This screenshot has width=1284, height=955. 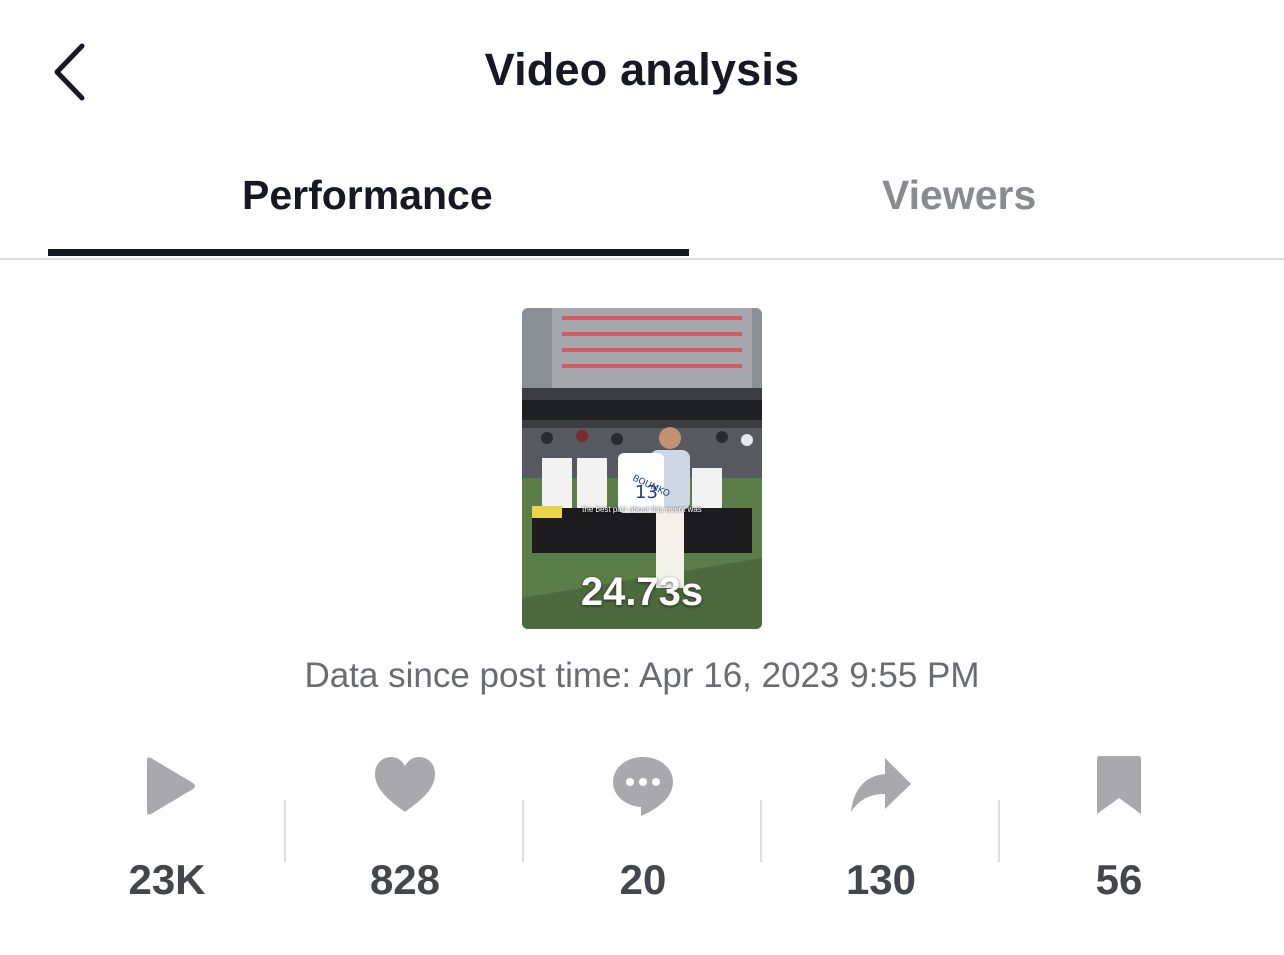 I want to click on tab-viewers: Viewers, so click(x=959, y=195).